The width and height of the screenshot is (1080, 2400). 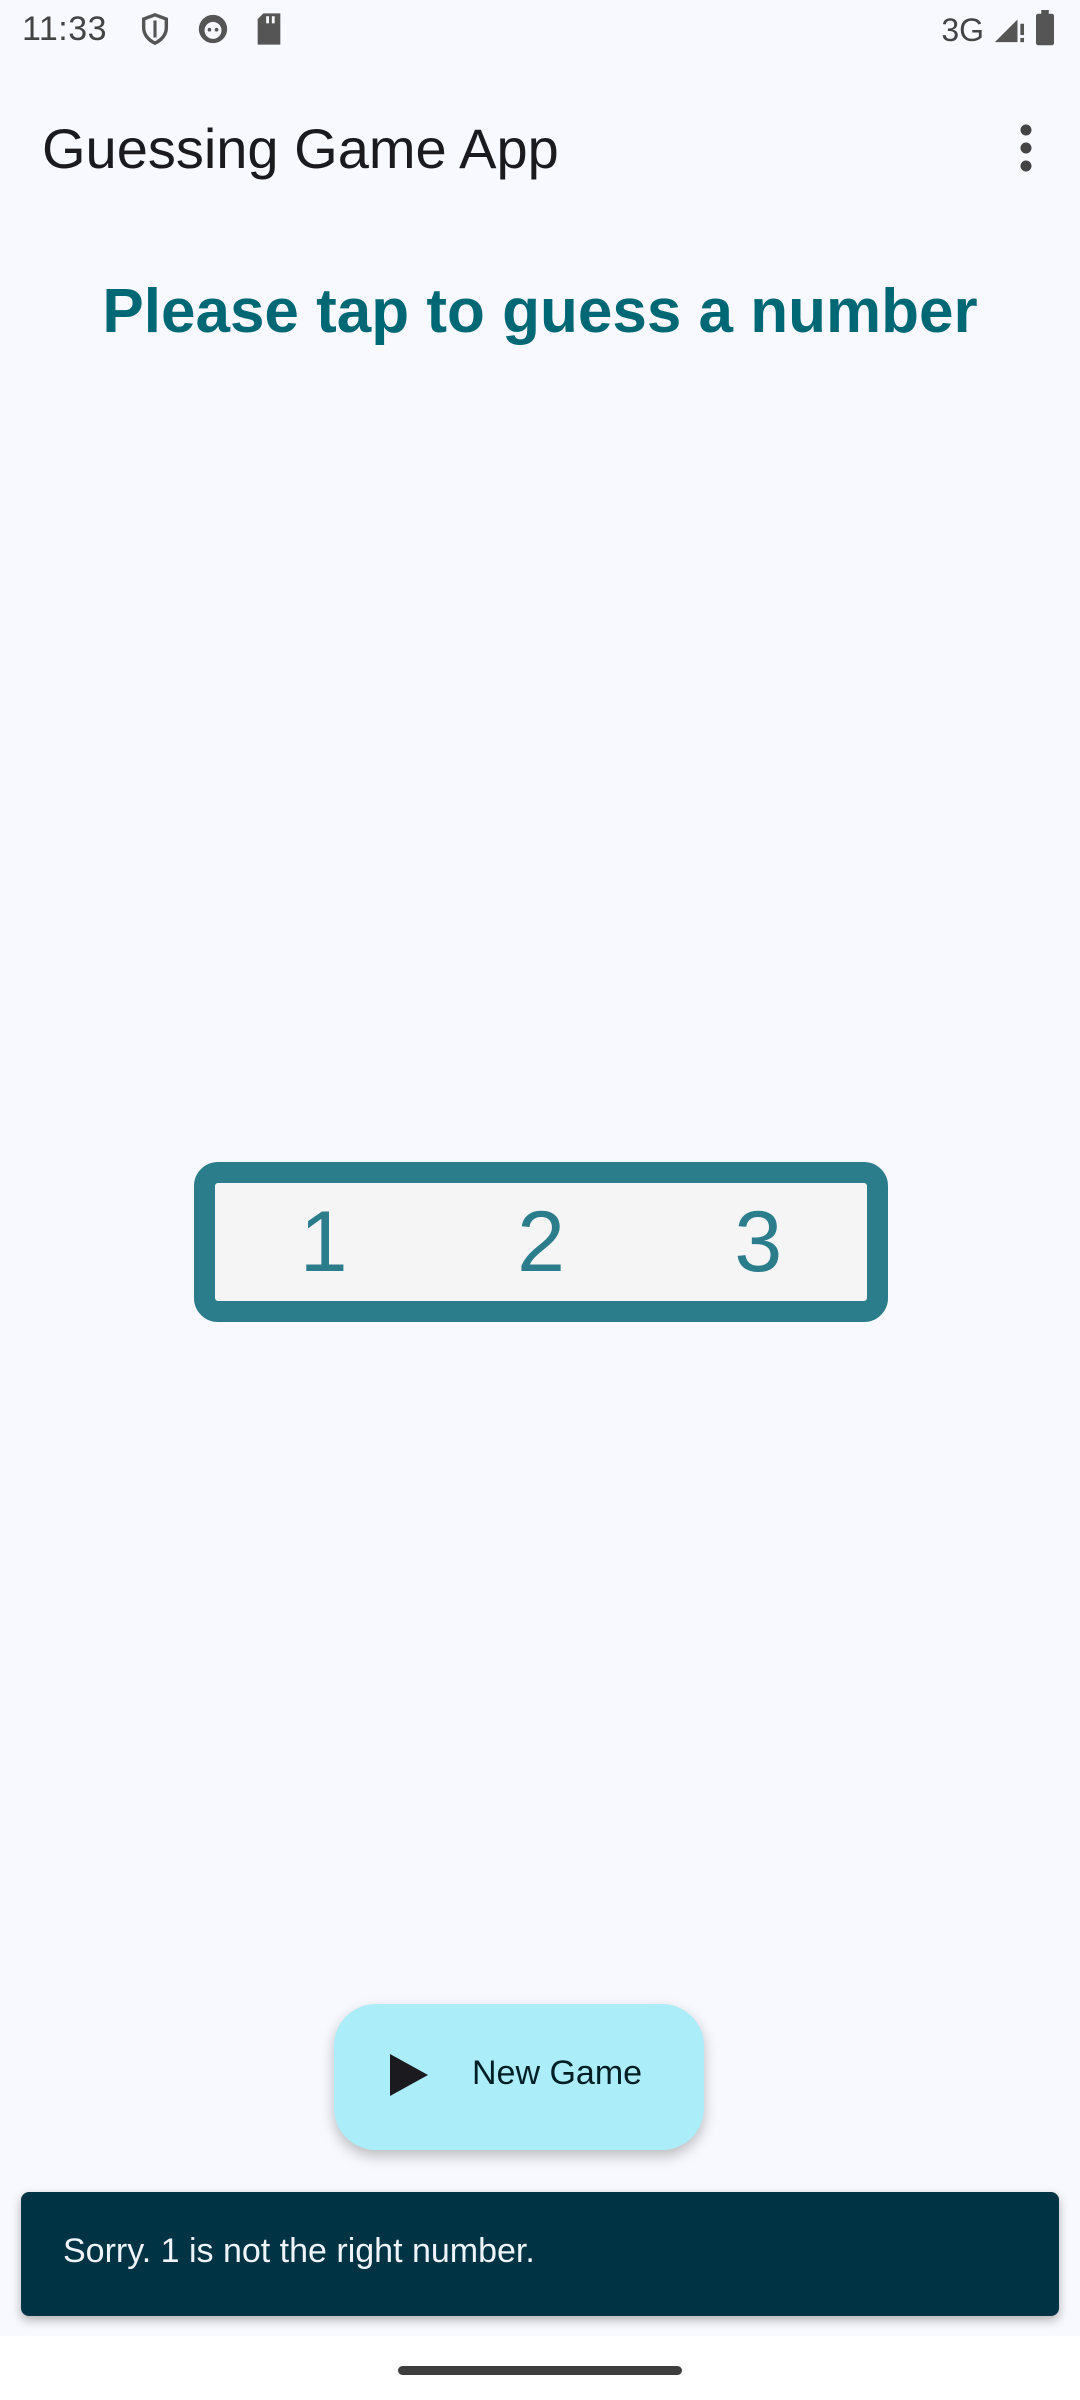 What do you see at coordinates (1009, 30) in the screenshot?
I see `signal-icon` at bounding box center [1009, 30].